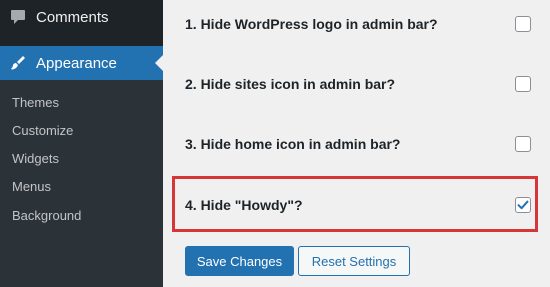 This screenshot has height=287, width=550. I want to click on sidebar-item-appearance-label: Appearance, so click(76, 63).